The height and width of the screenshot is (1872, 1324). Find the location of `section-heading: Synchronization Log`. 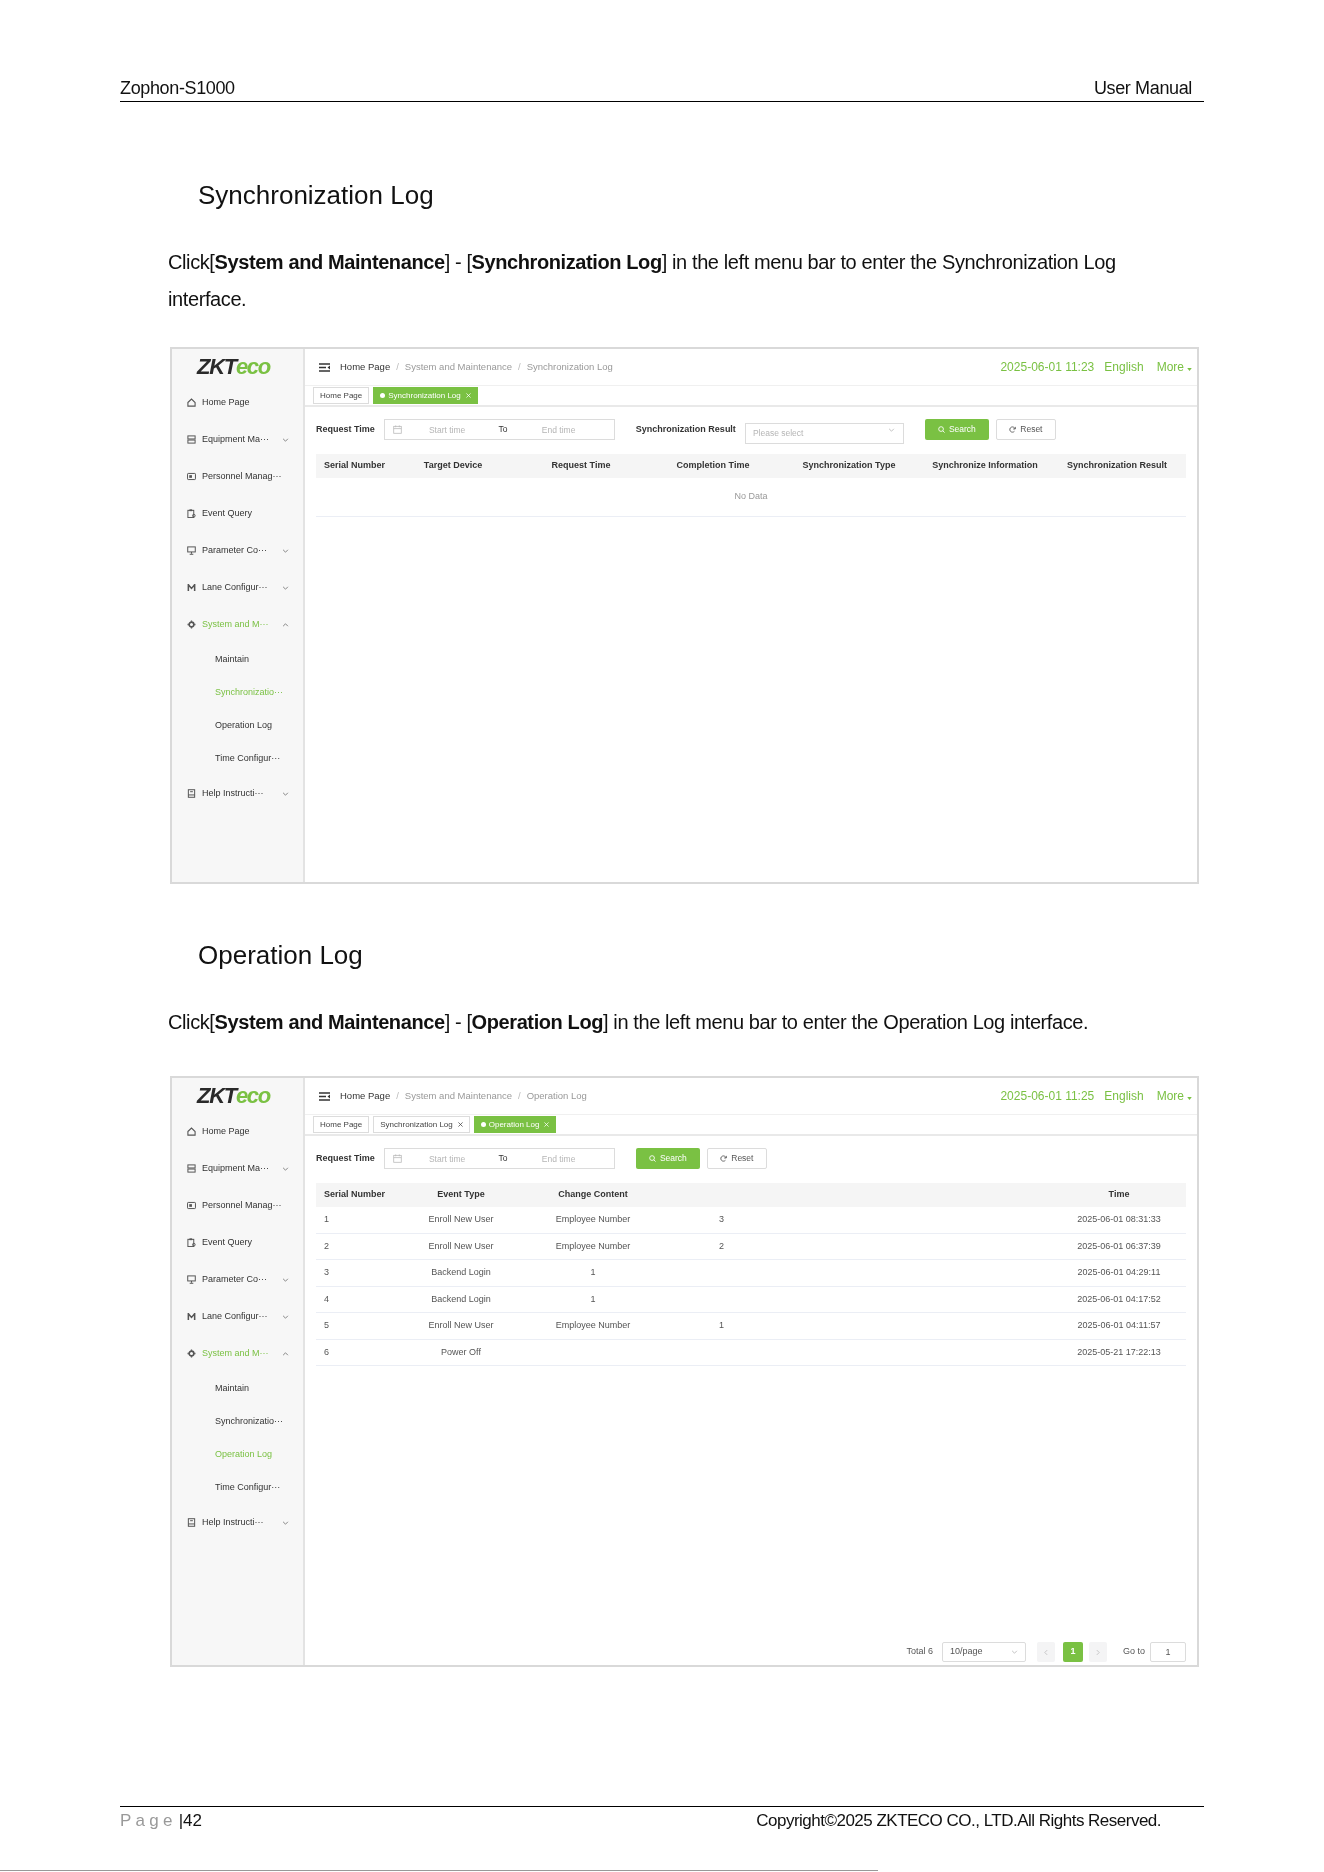

section-heading: Synchronization Log is located at coordinates (316, 195).